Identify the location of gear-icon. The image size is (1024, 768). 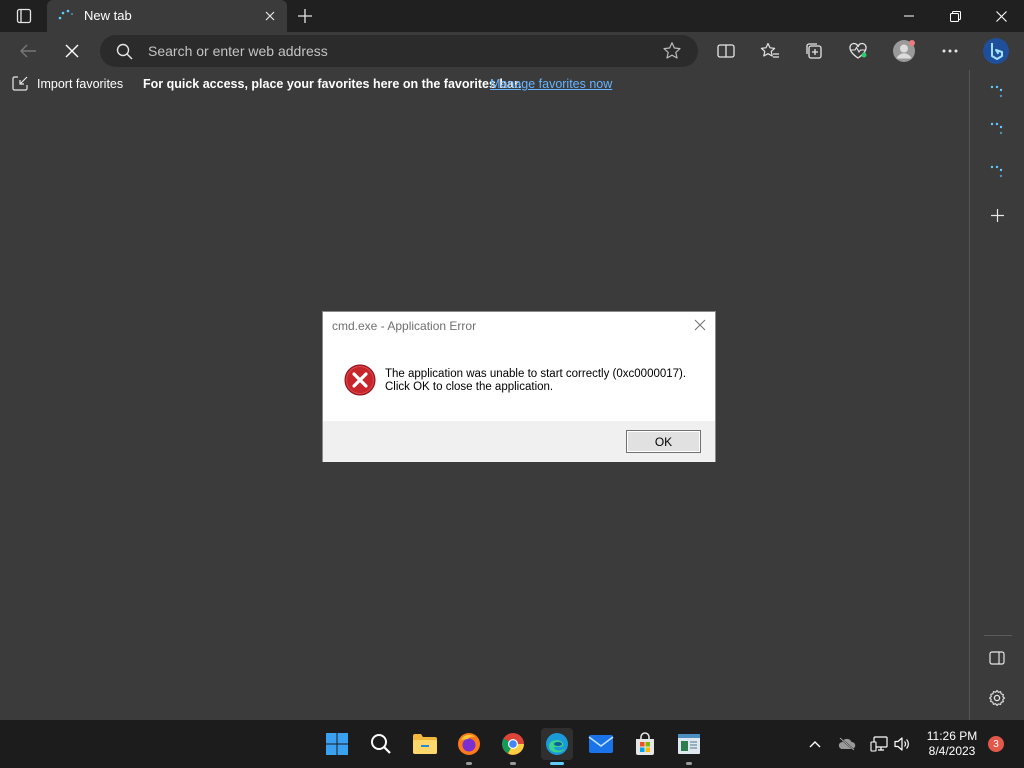
(997, 698).